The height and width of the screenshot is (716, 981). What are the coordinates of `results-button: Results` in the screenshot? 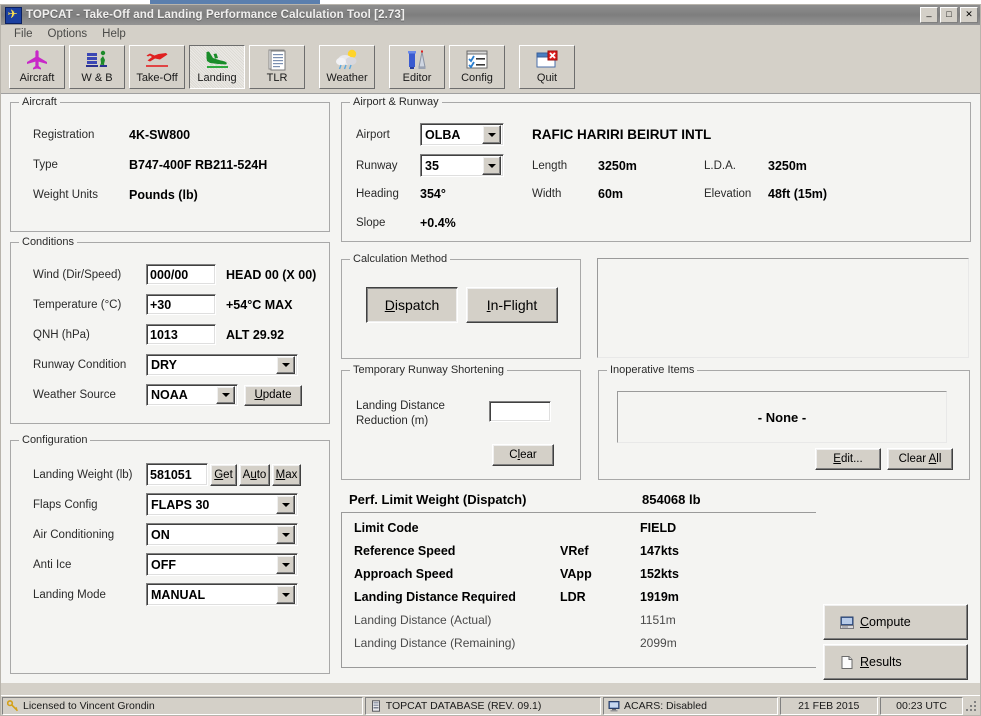 It's located at (895, 662).